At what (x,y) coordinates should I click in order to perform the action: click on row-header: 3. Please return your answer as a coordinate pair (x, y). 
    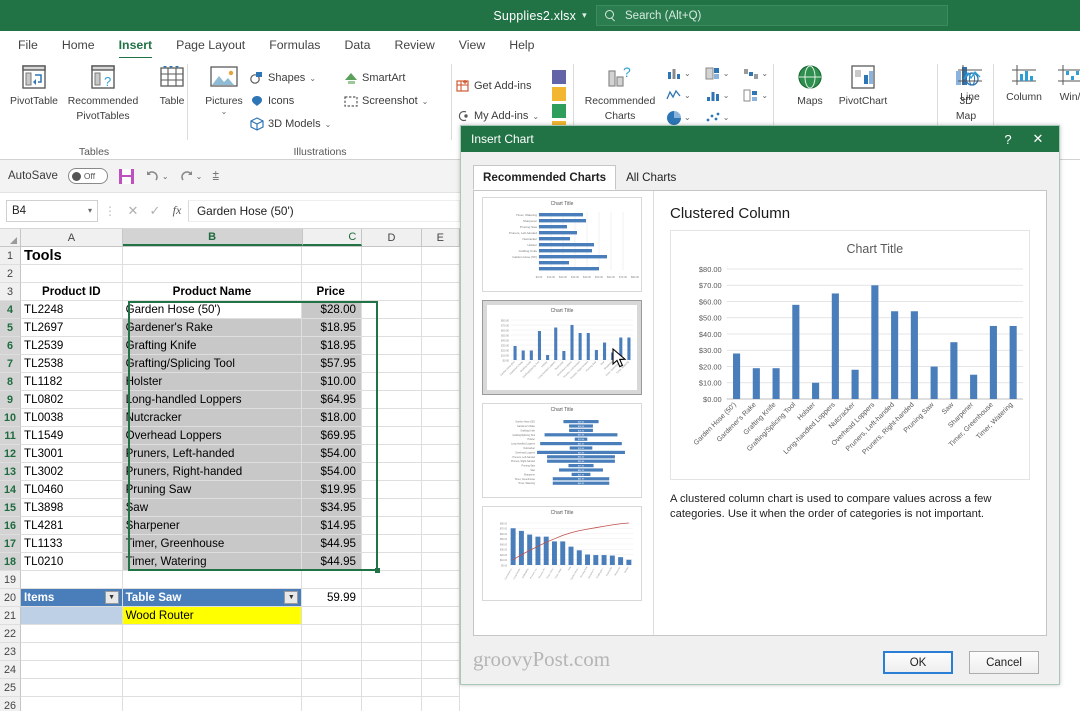
    Looking at the image, I should click on (11, 292).